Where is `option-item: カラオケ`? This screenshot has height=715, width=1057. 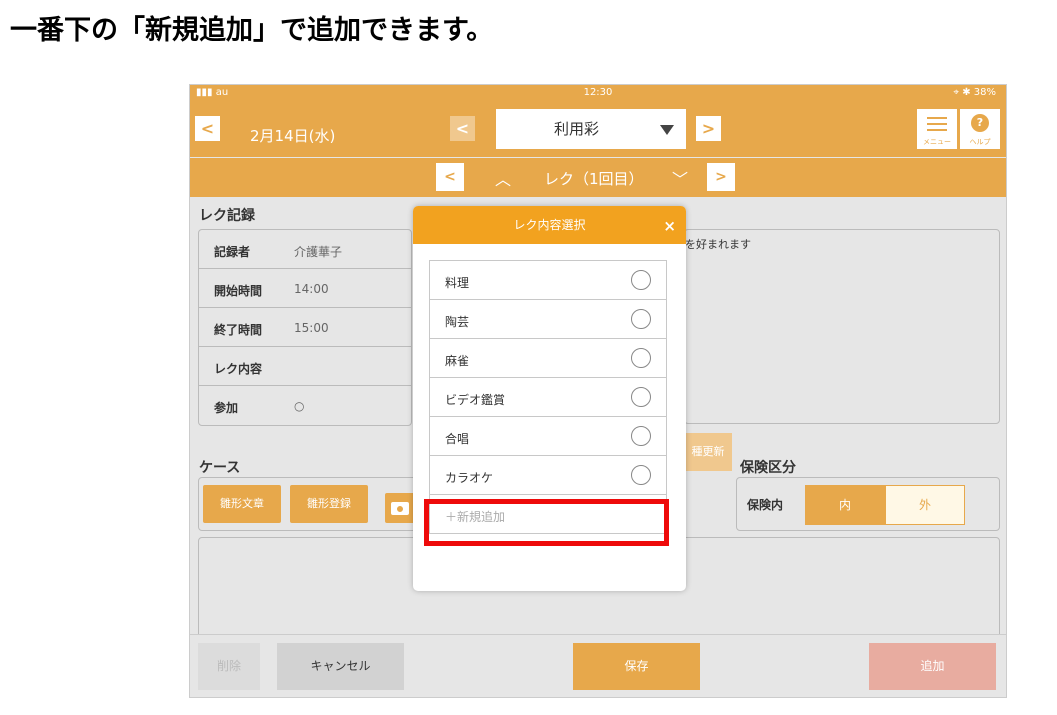
option-item: カラオケ is located at coordinates (548, 475).